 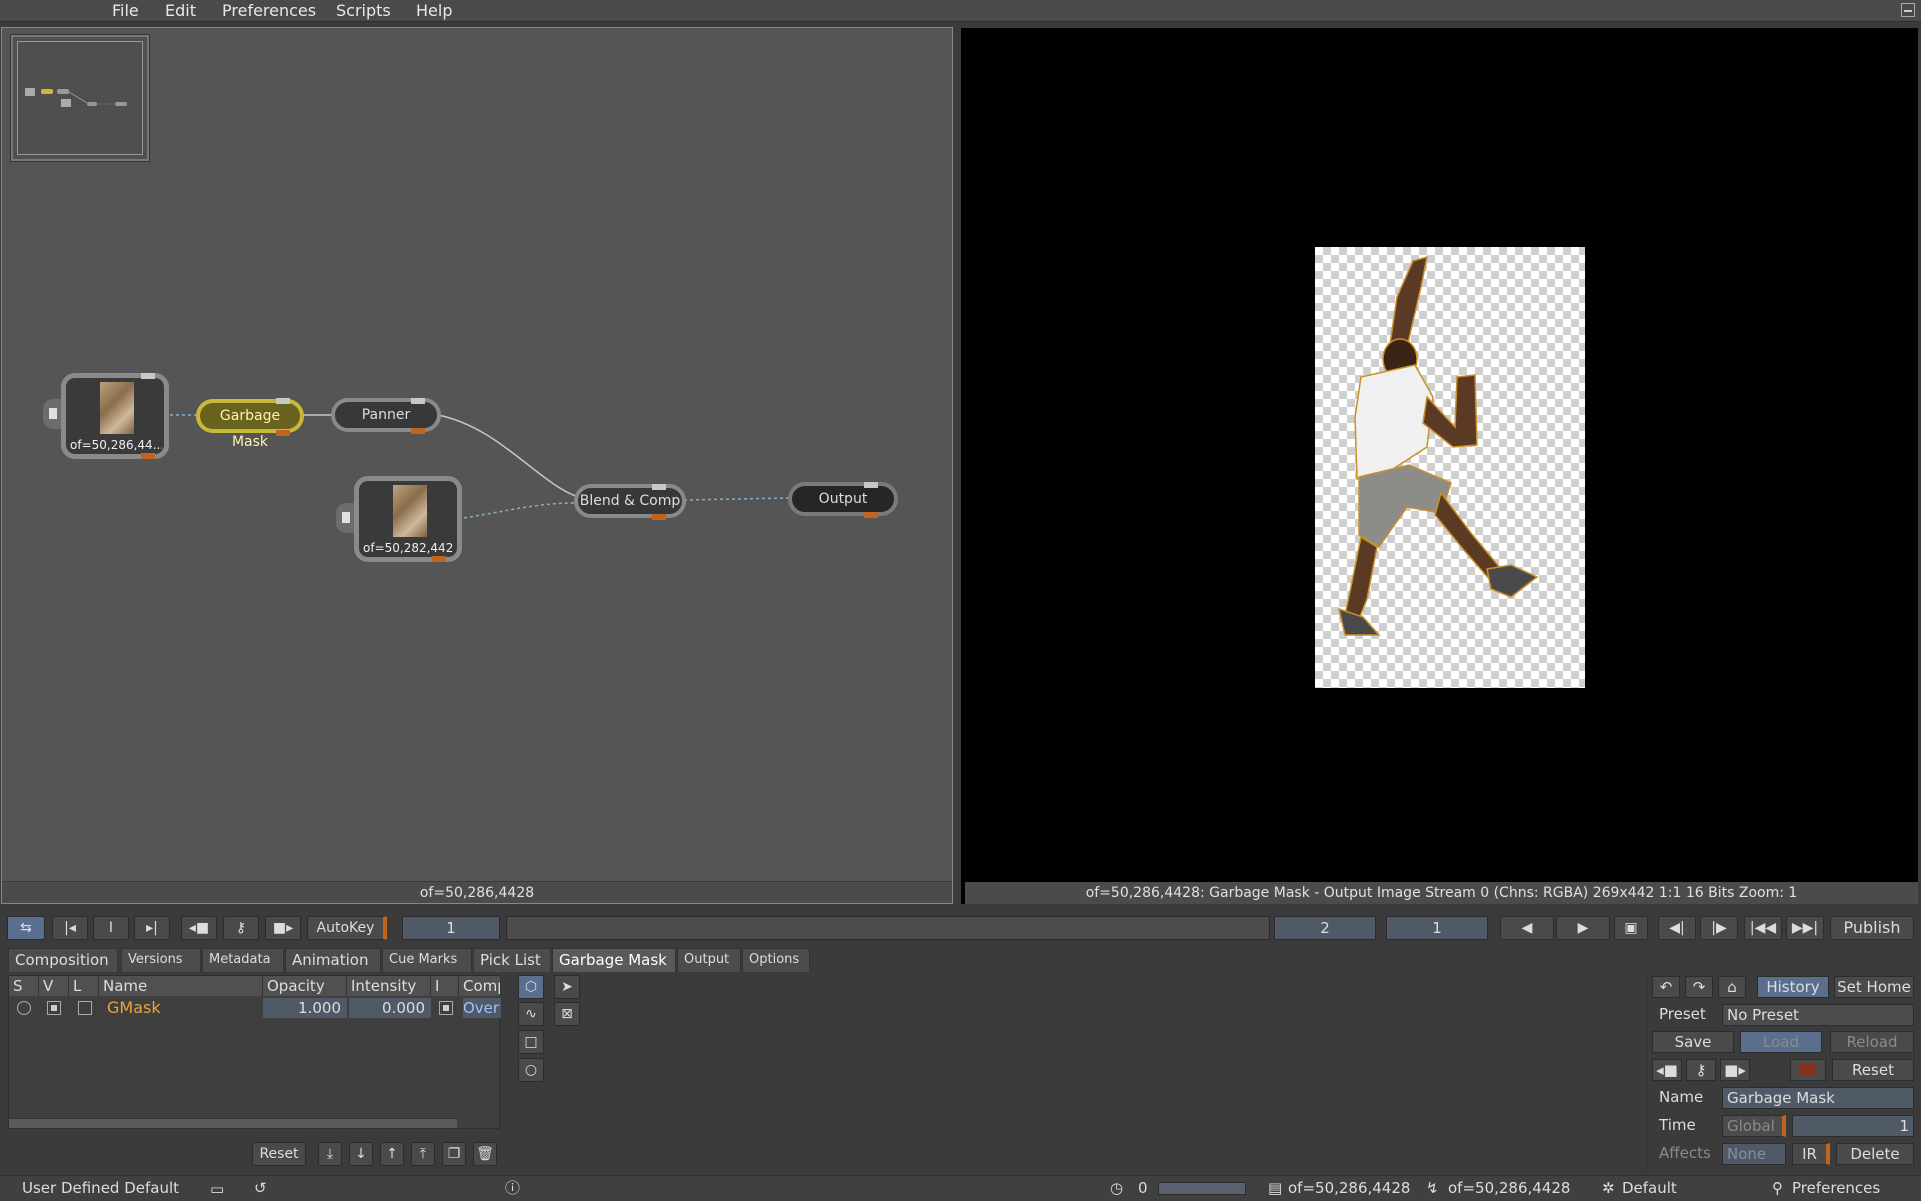 What do you see at coordinates (181, 986) in the screenshot?
I see `column-header-name: Name` at bounding box center [181, 986].